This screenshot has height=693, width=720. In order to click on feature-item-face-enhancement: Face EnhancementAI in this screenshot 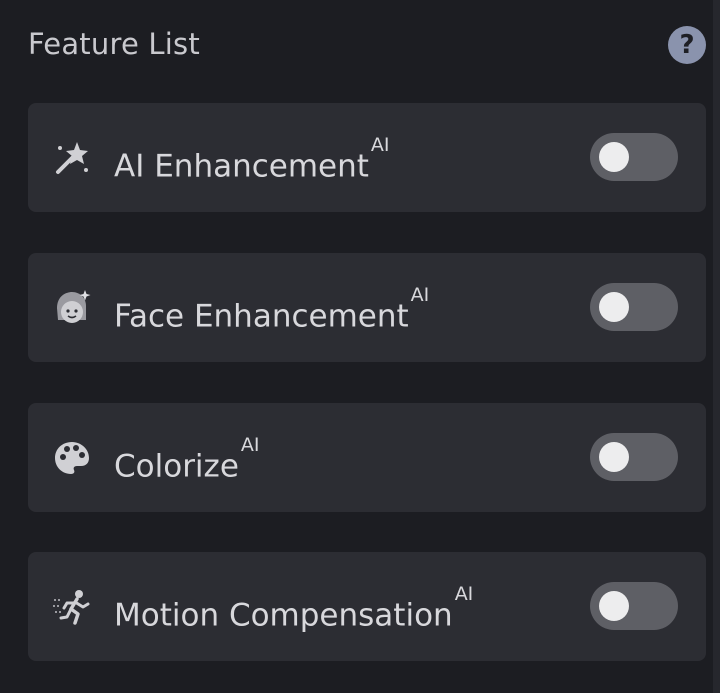, I will do `click(367, 307)`.